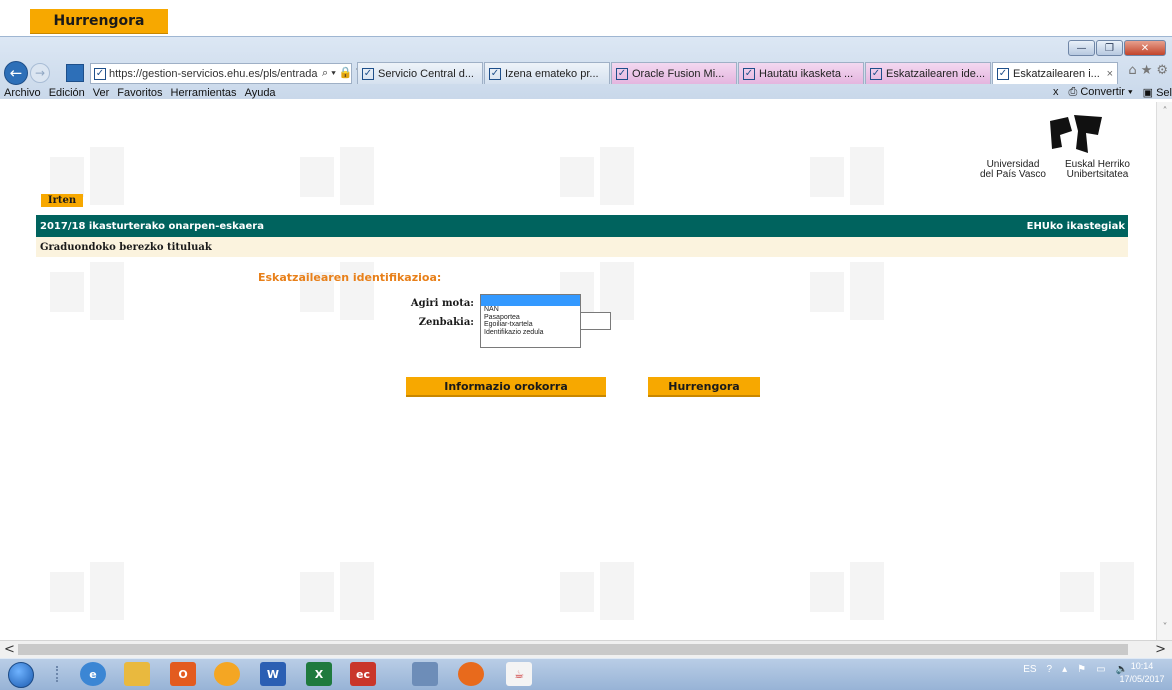 The height and width of the screenshot is (690, 1172). Describe the element at coordinates (1081, 48) in the screenshot. I see `minimize-button: —` at that location.